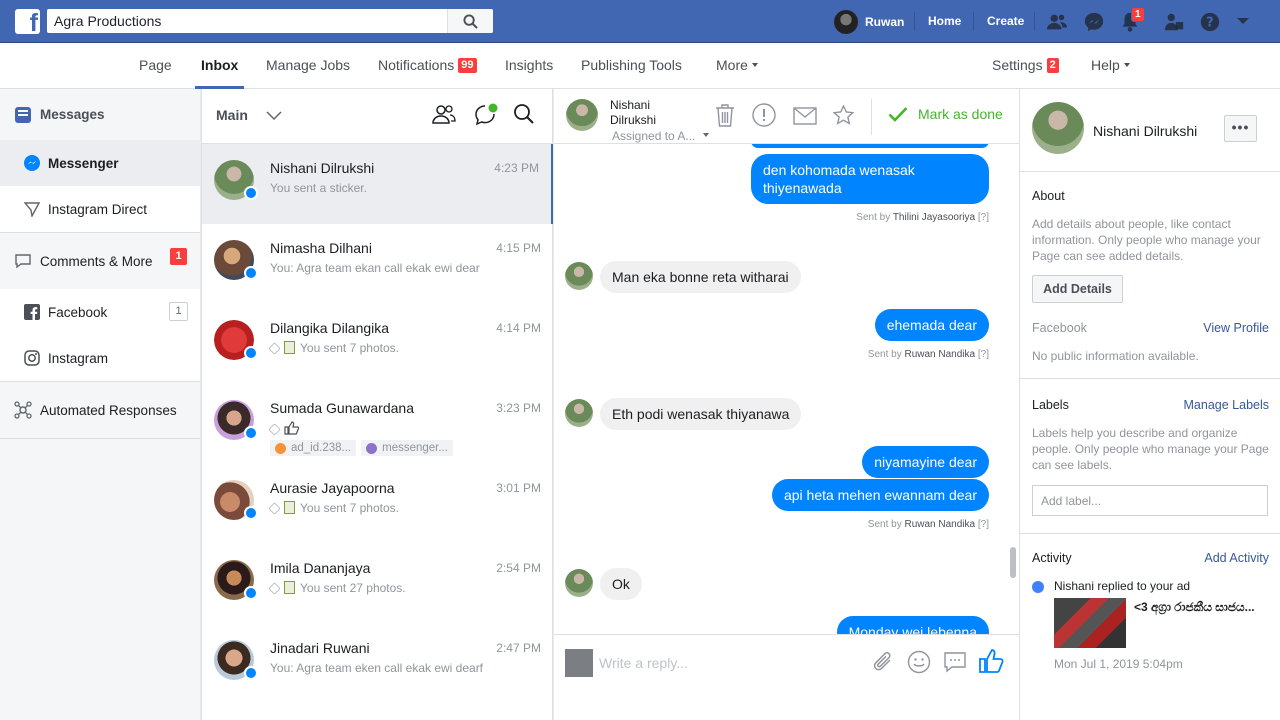 The image size is (1280, 720). Describe the element at coordinates (1057, 22) in the screenshot. I see `friend-requests-icon` at that location.